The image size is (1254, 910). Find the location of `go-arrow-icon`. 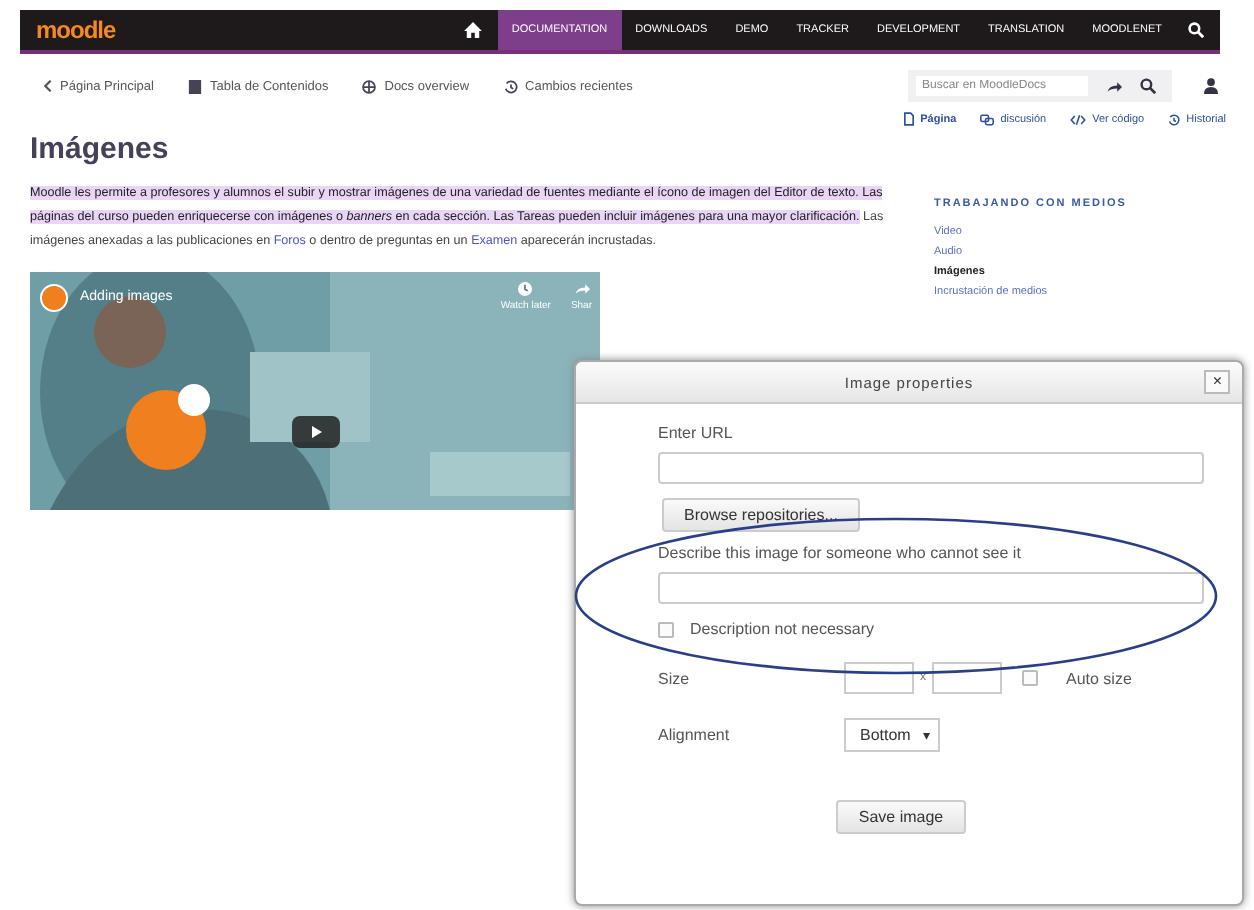

go-arrow-icon is located at coordinates (1114, 86).